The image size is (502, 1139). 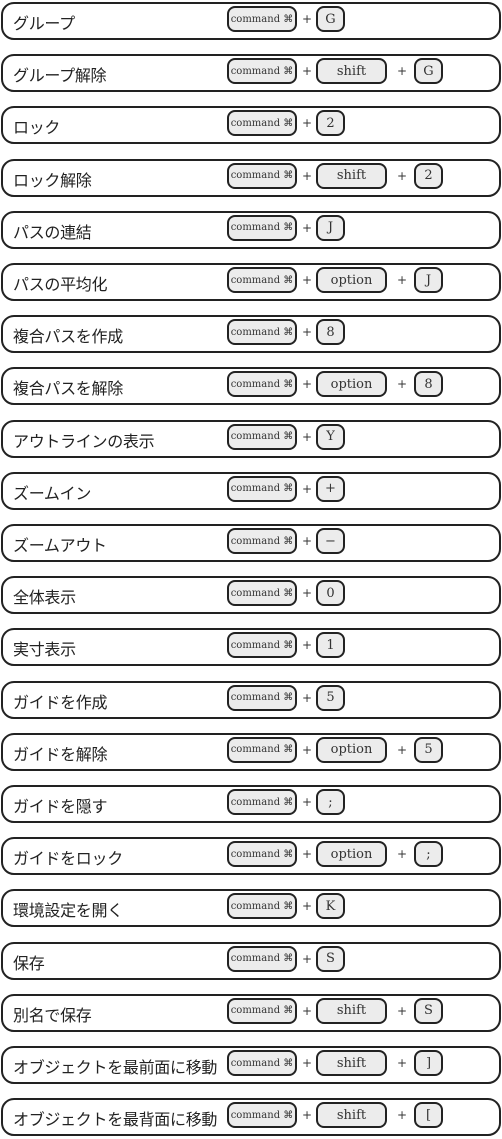 I want to click on shortcut-label: 複合パスを作成, so click(x=68, y=337).